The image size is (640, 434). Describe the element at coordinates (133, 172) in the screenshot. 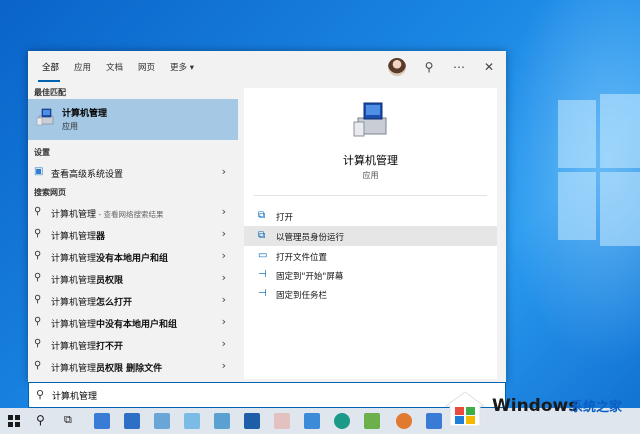

I see `settings-item: ▣ 查看高级系统设置 ›` at that location.